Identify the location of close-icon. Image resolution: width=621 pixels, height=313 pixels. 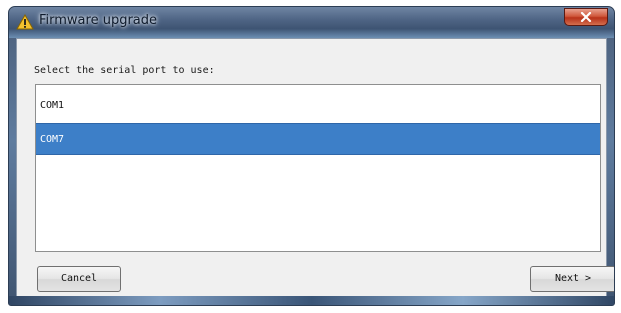
(586, 17).